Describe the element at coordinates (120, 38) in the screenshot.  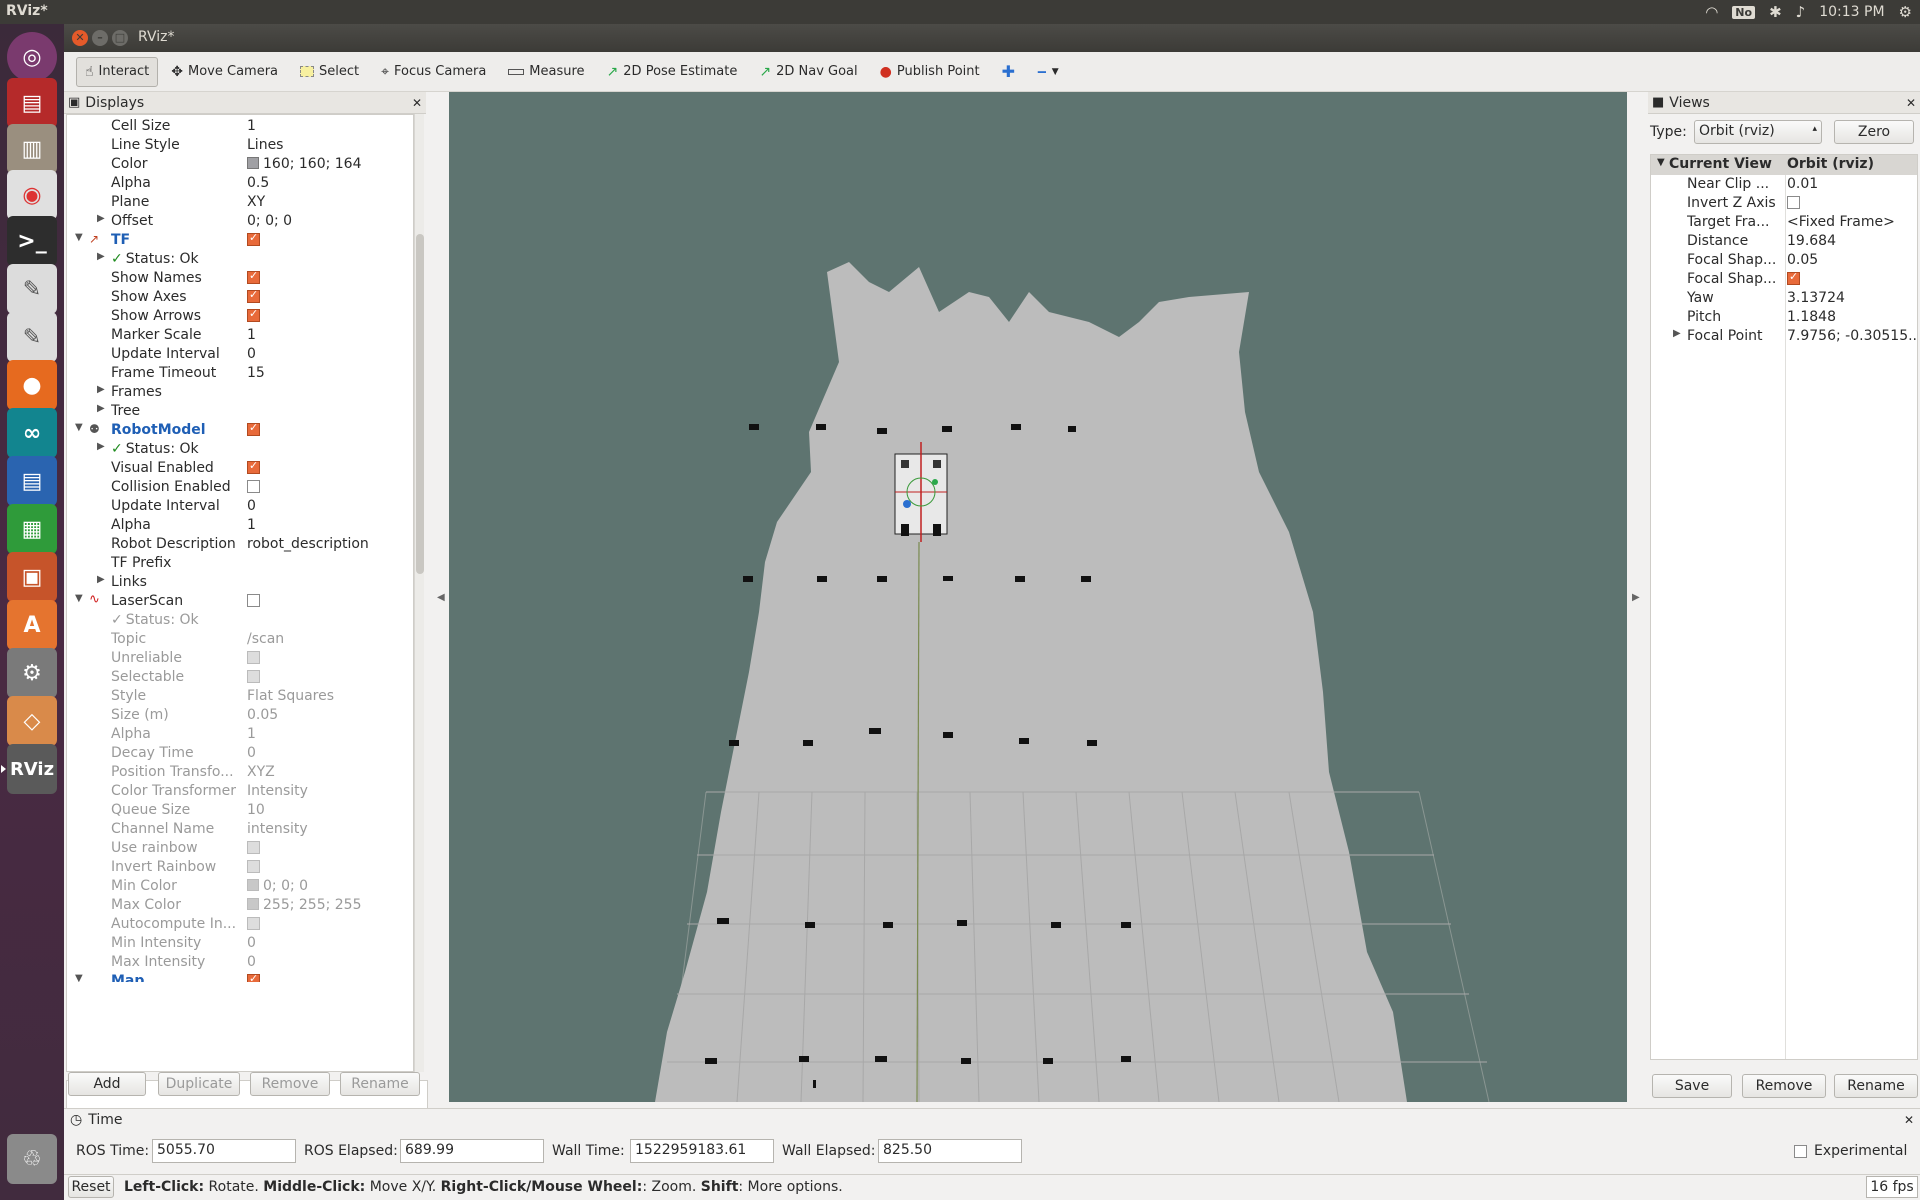
I see `maximize-window-button: □` at that location.